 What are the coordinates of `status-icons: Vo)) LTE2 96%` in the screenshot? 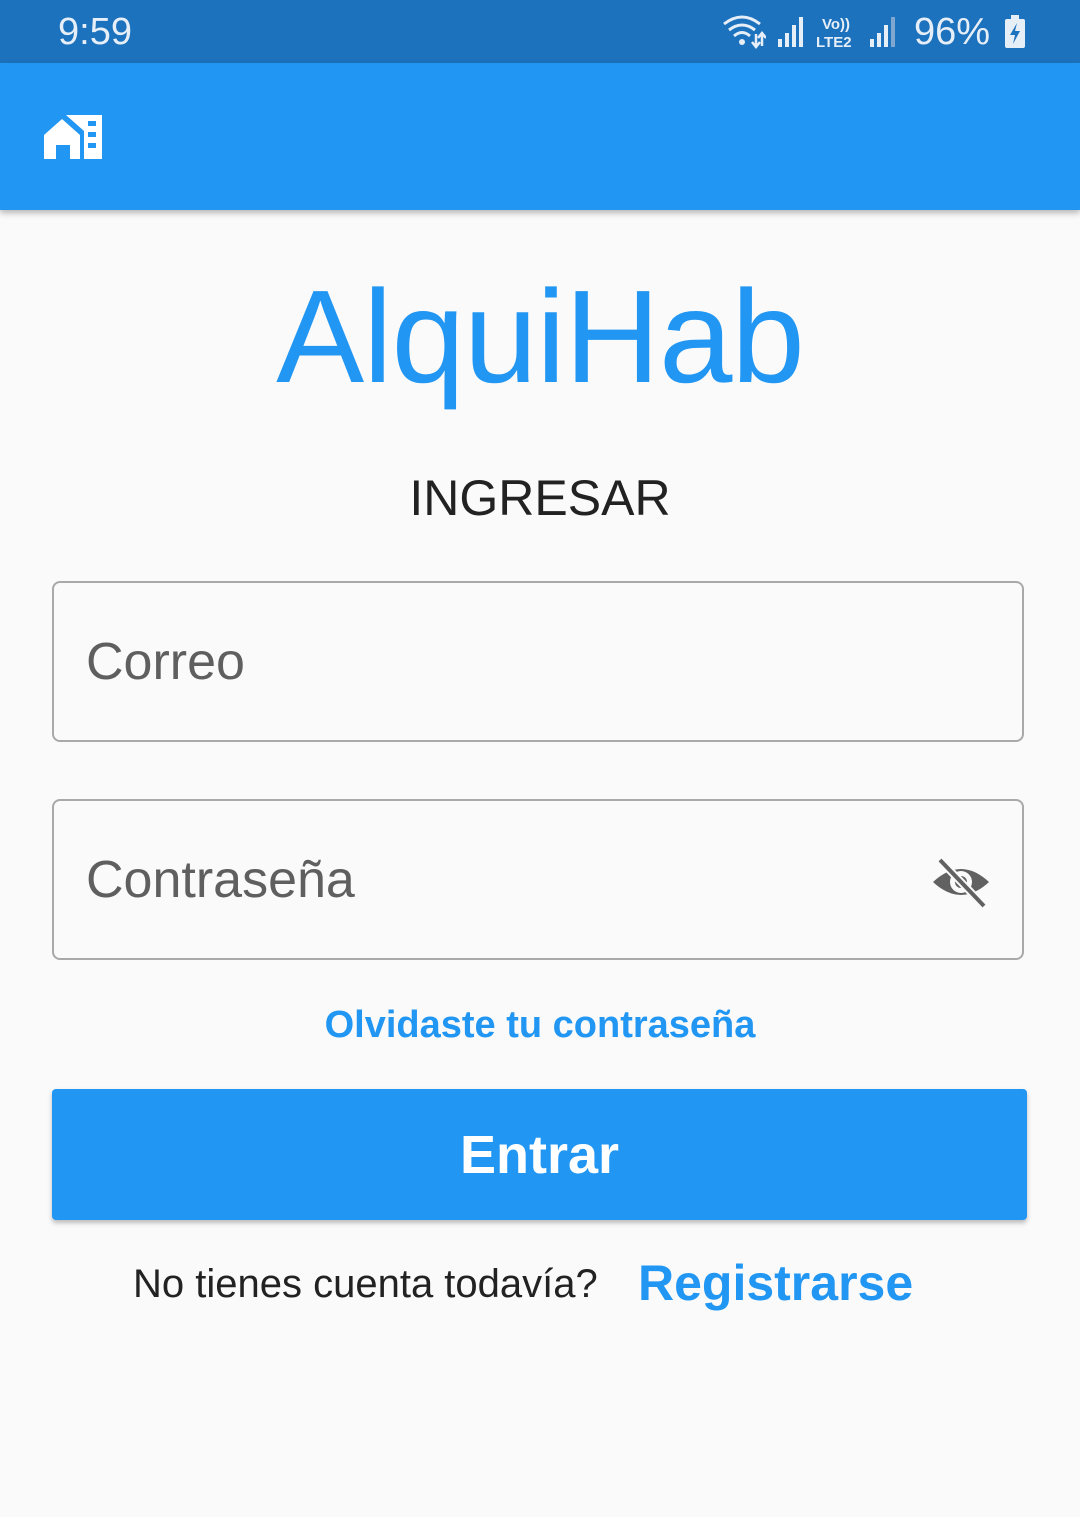 It's located at (874, 32).